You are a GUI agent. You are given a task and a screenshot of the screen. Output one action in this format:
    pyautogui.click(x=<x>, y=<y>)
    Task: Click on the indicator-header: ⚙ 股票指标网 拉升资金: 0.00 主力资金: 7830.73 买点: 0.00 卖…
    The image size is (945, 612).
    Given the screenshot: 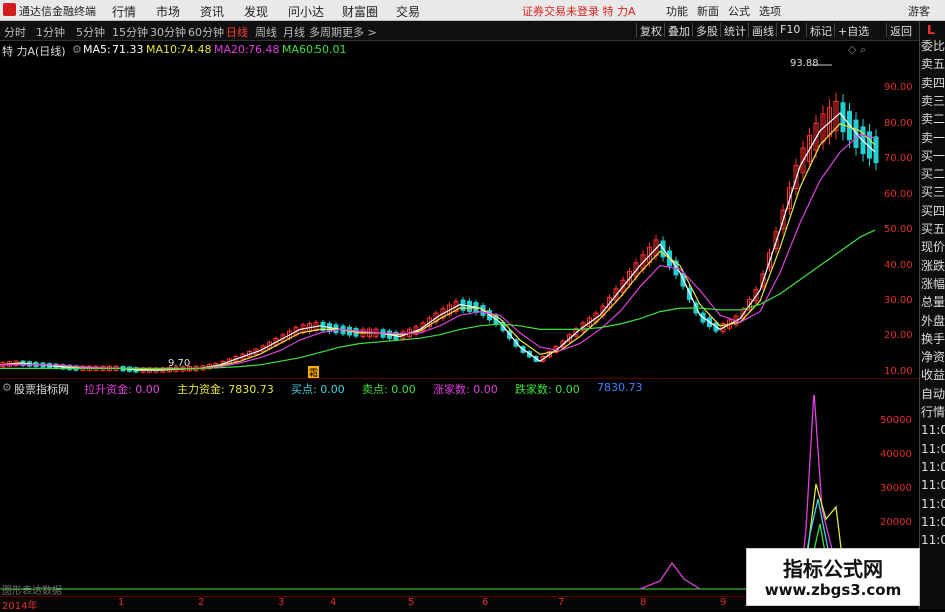 What is the action you would take?
    pyautogui.click(x=322, y=388)
    